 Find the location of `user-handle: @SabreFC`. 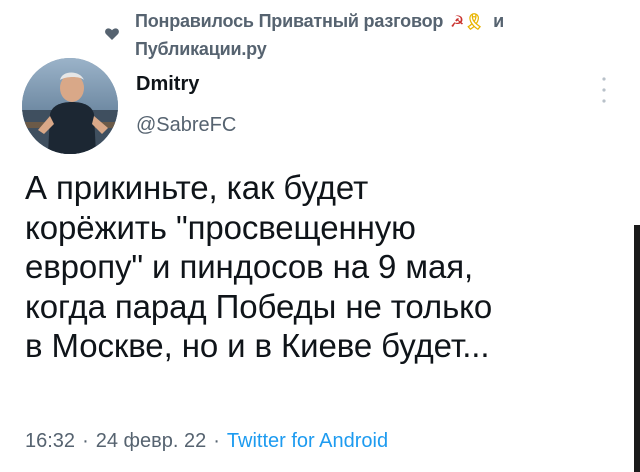

user-handle: @SabreFC is located at coordinates (186, 125).